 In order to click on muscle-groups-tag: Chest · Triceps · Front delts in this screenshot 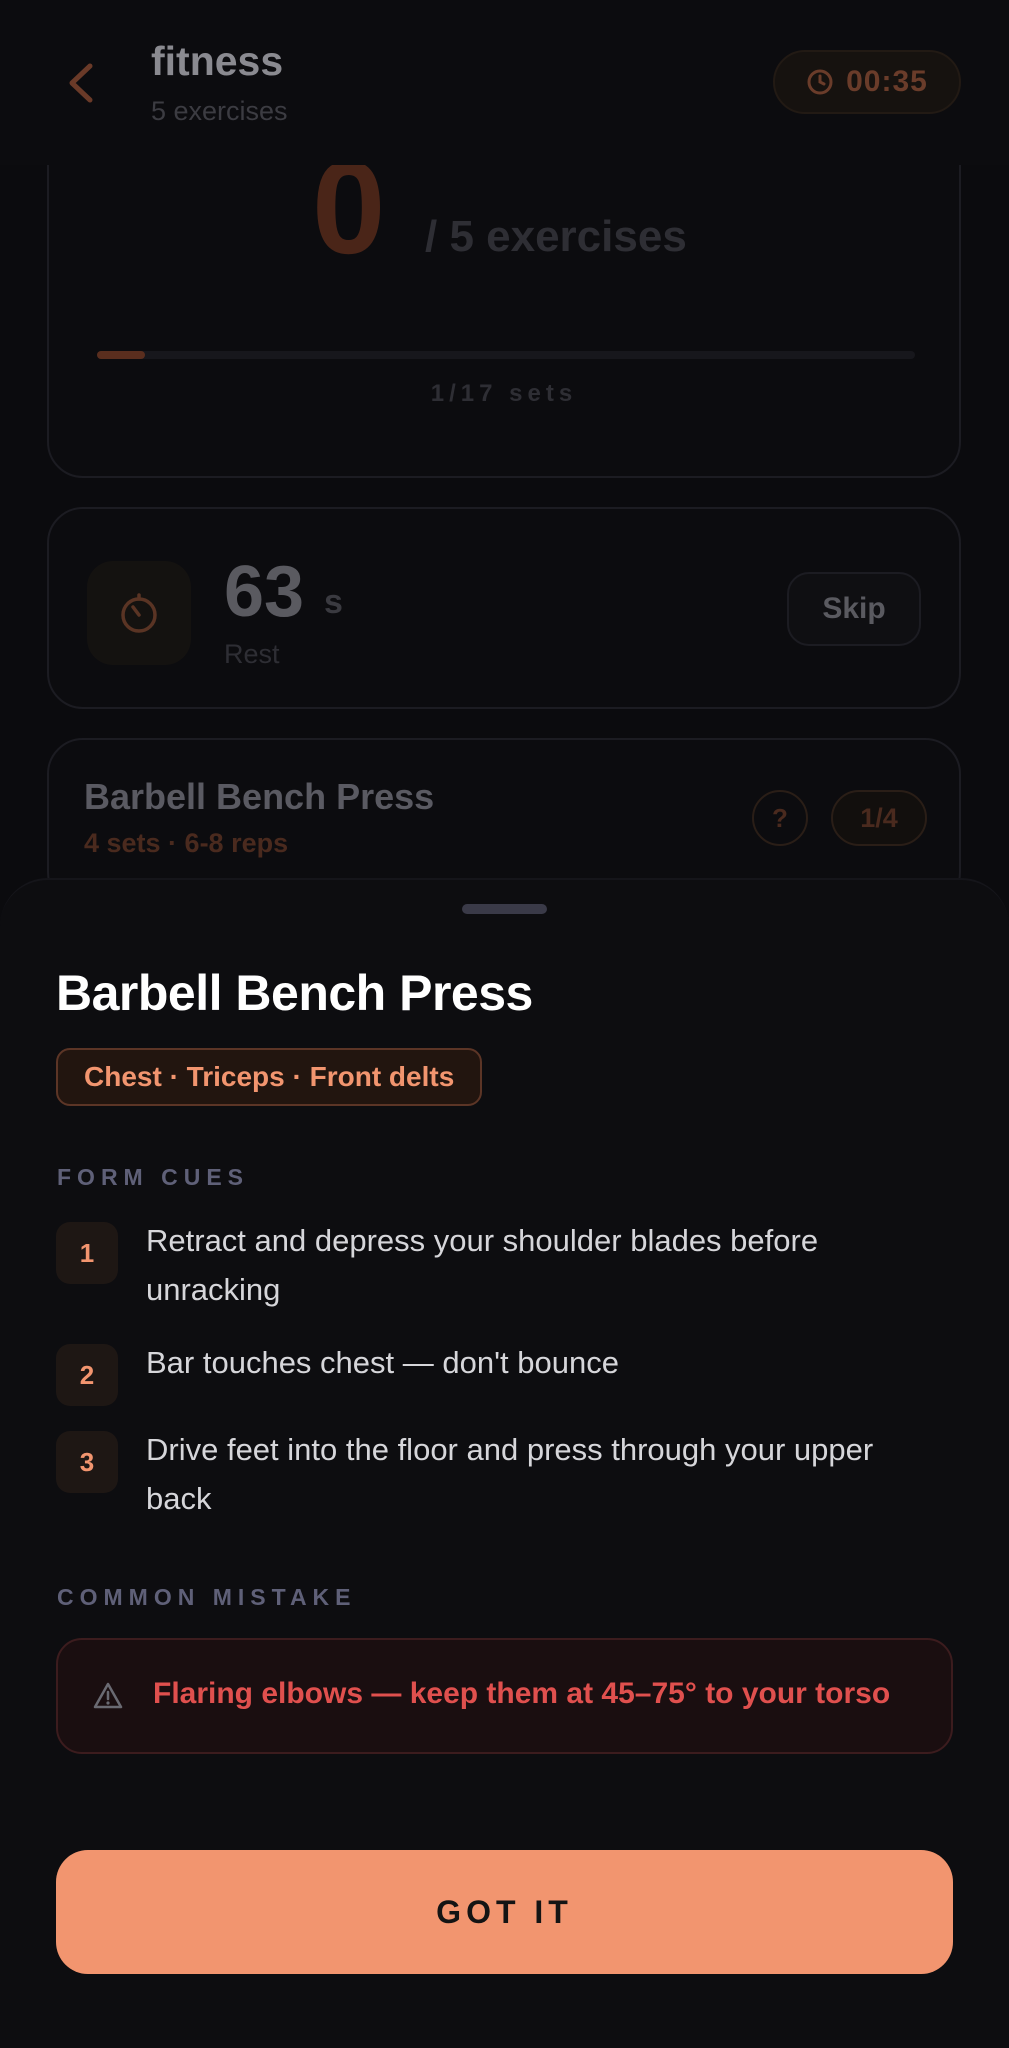, I will do `click(269, 1077)`.